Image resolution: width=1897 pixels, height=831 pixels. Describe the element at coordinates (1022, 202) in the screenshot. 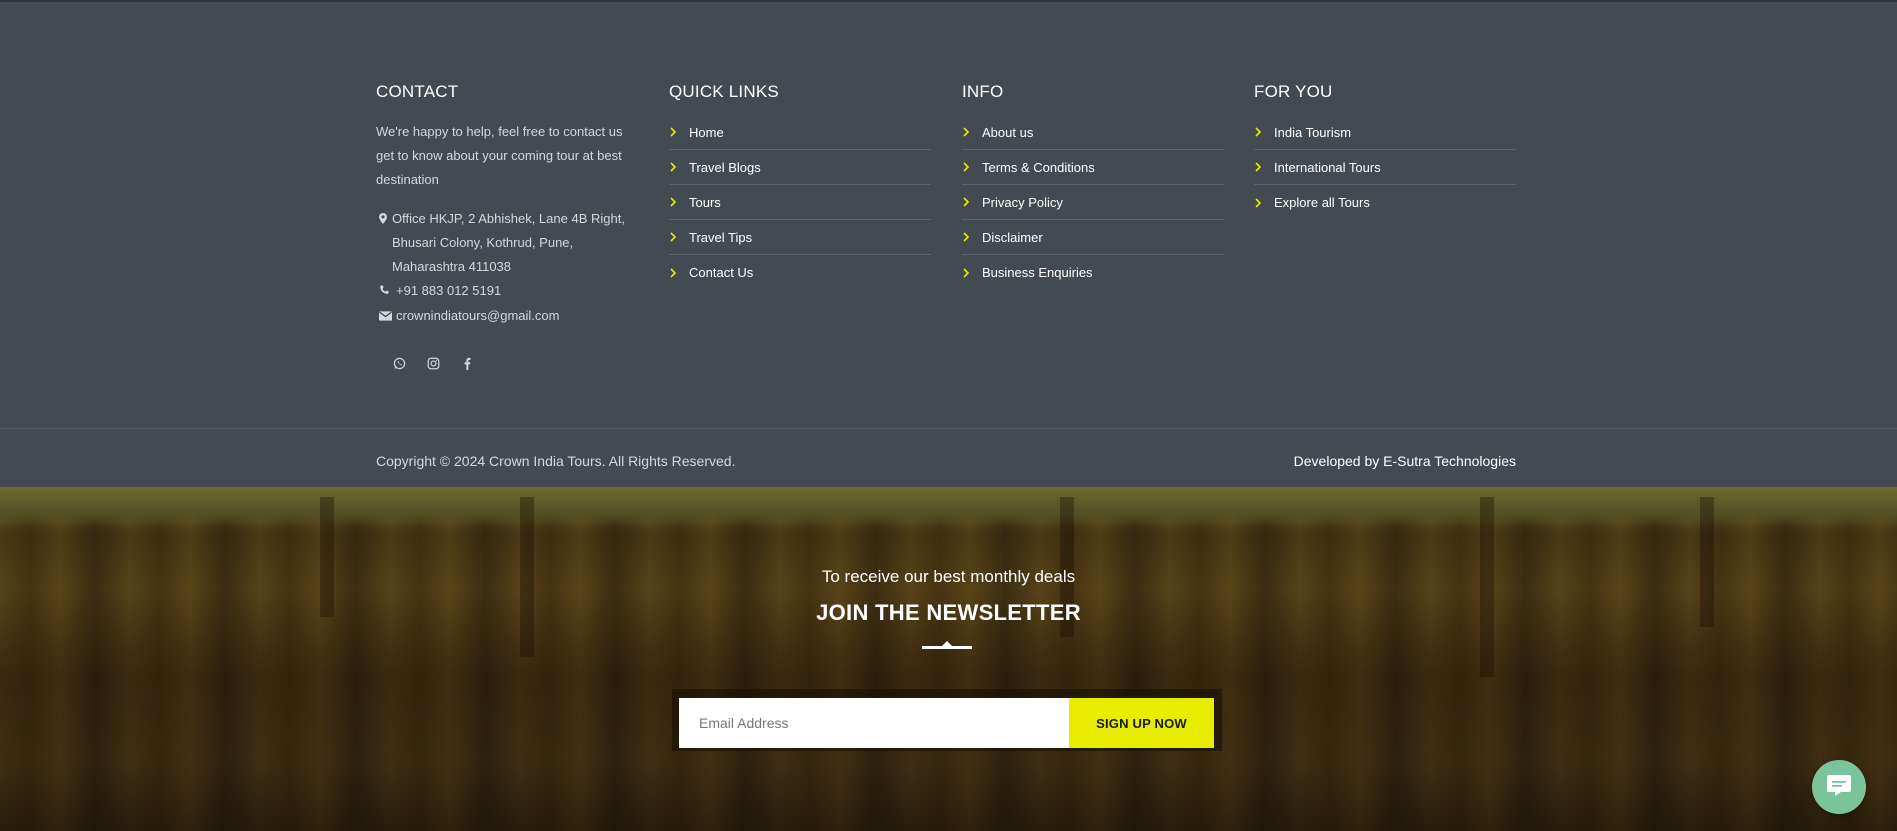

I see `info-link-label: Privacy Policy` at that location.